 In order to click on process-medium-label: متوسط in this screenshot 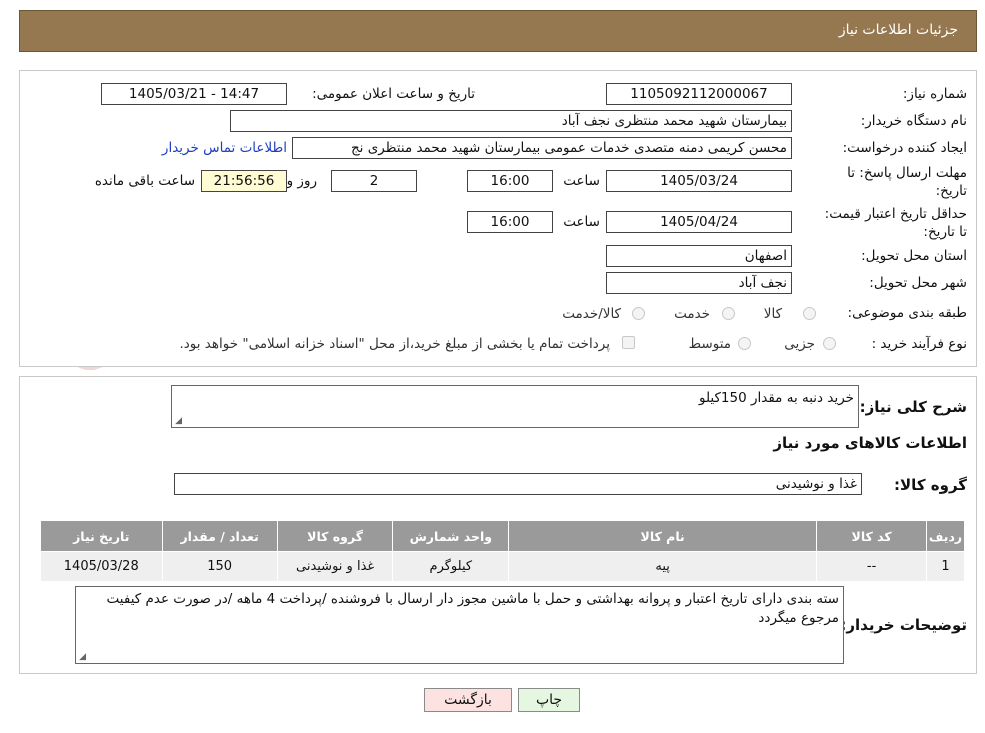, I will do `click(709, 344)`.